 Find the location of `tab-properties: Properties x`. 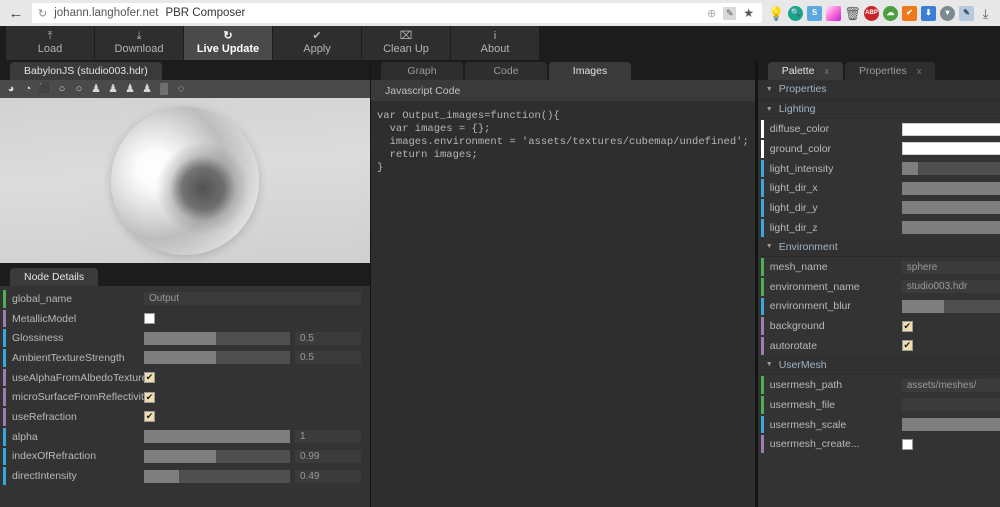

tab-properties: Properties x is located at coordinates (890, 71).